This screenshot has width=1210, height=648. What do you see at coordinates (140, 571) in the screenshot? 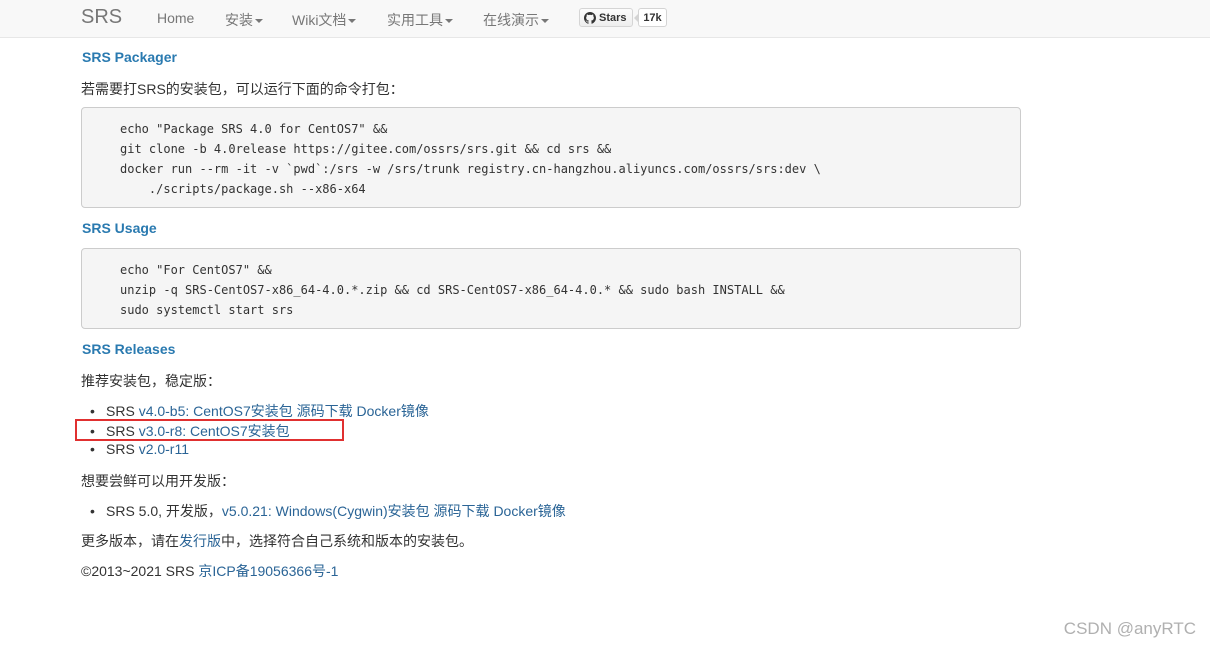
I see `copyright-text: ©2013~2021 SRS` at bounding box center [140, 571].